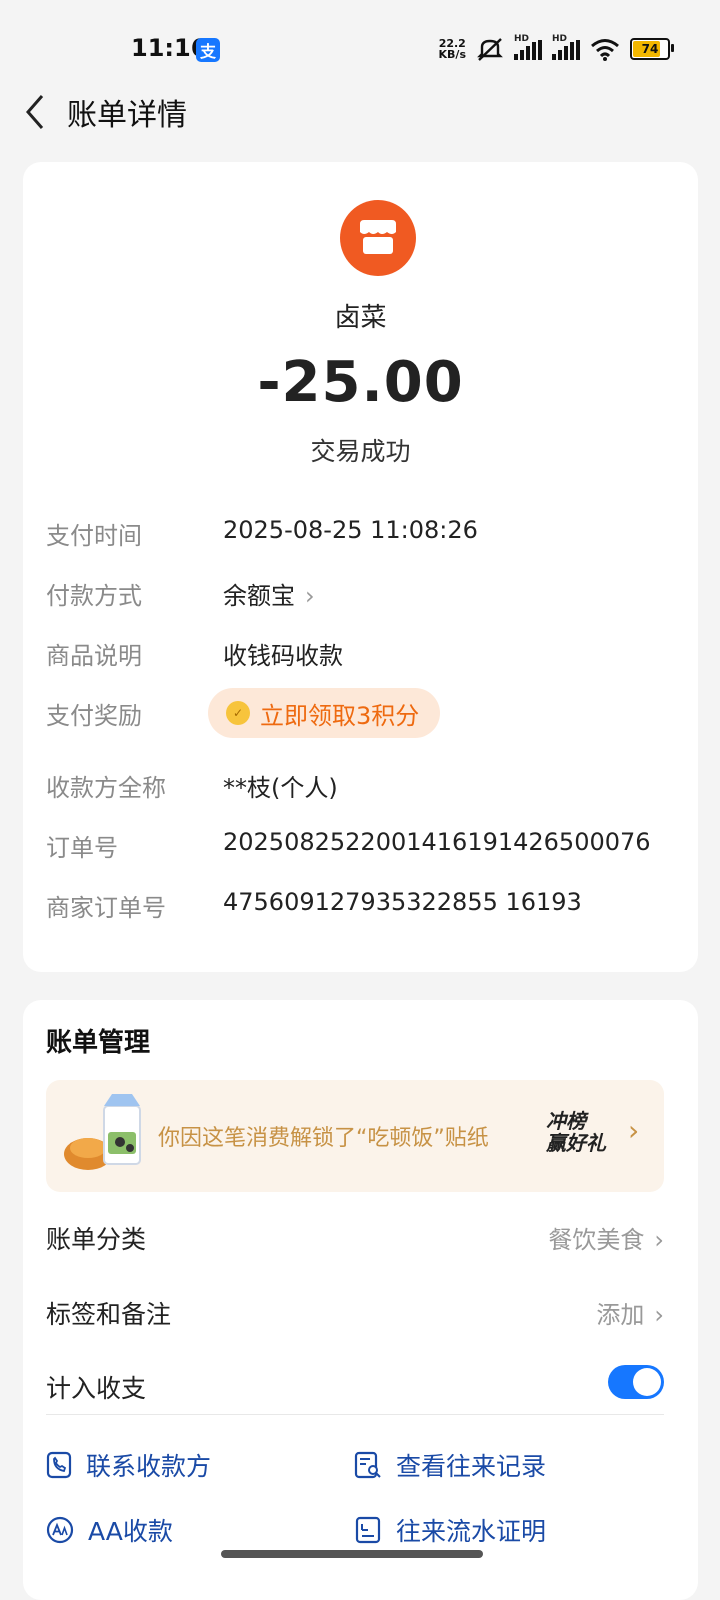 The height and width of the screenshot is (1600, 720). Describe the element at coordinates (368, 1530) in the screenshot. I see `document-icon` at that location.